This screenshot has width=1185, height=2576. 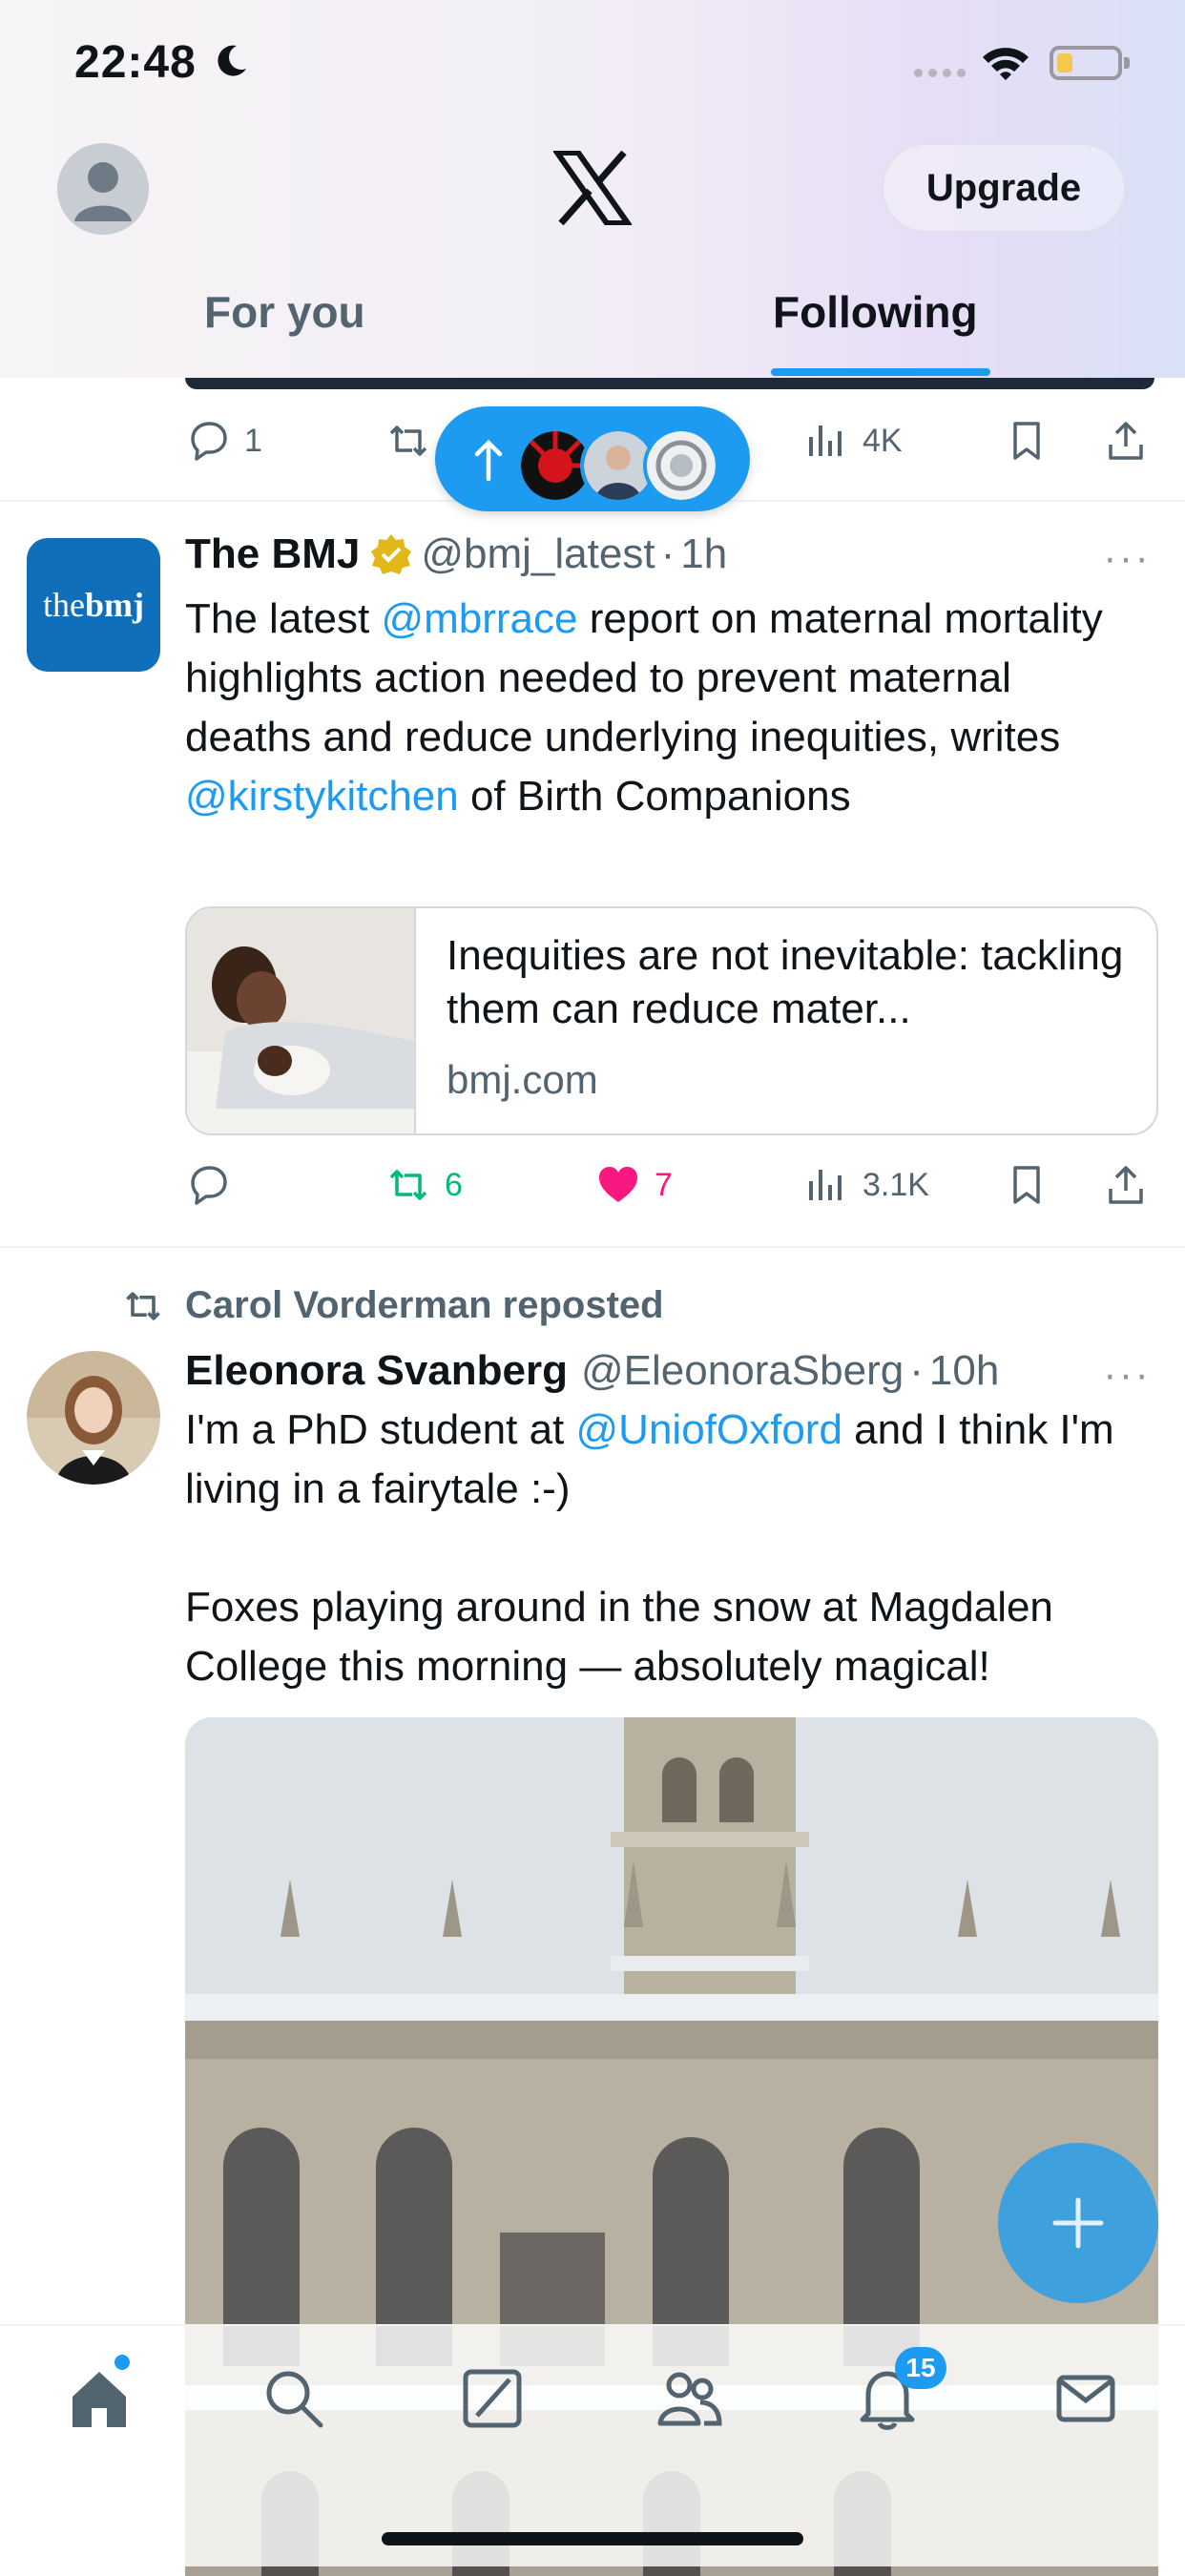 What do you see at coordinates (964, 1370) in the screenshot?
I see `post-time: 10h` at bounding box center [964, 1370].